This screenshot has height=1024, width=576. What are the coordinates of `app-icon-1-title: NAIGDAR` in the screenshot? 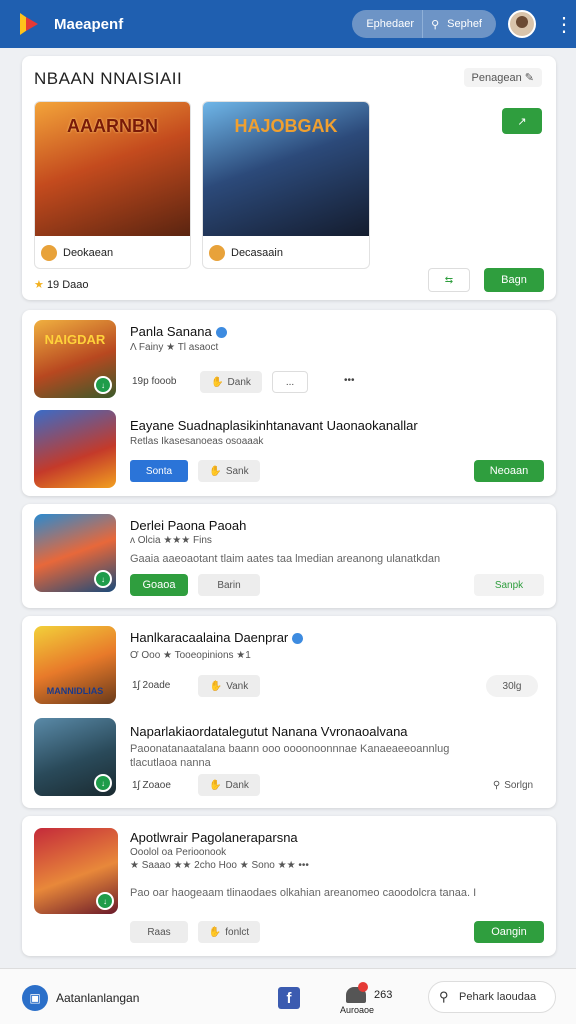 It's located at (75, 339).